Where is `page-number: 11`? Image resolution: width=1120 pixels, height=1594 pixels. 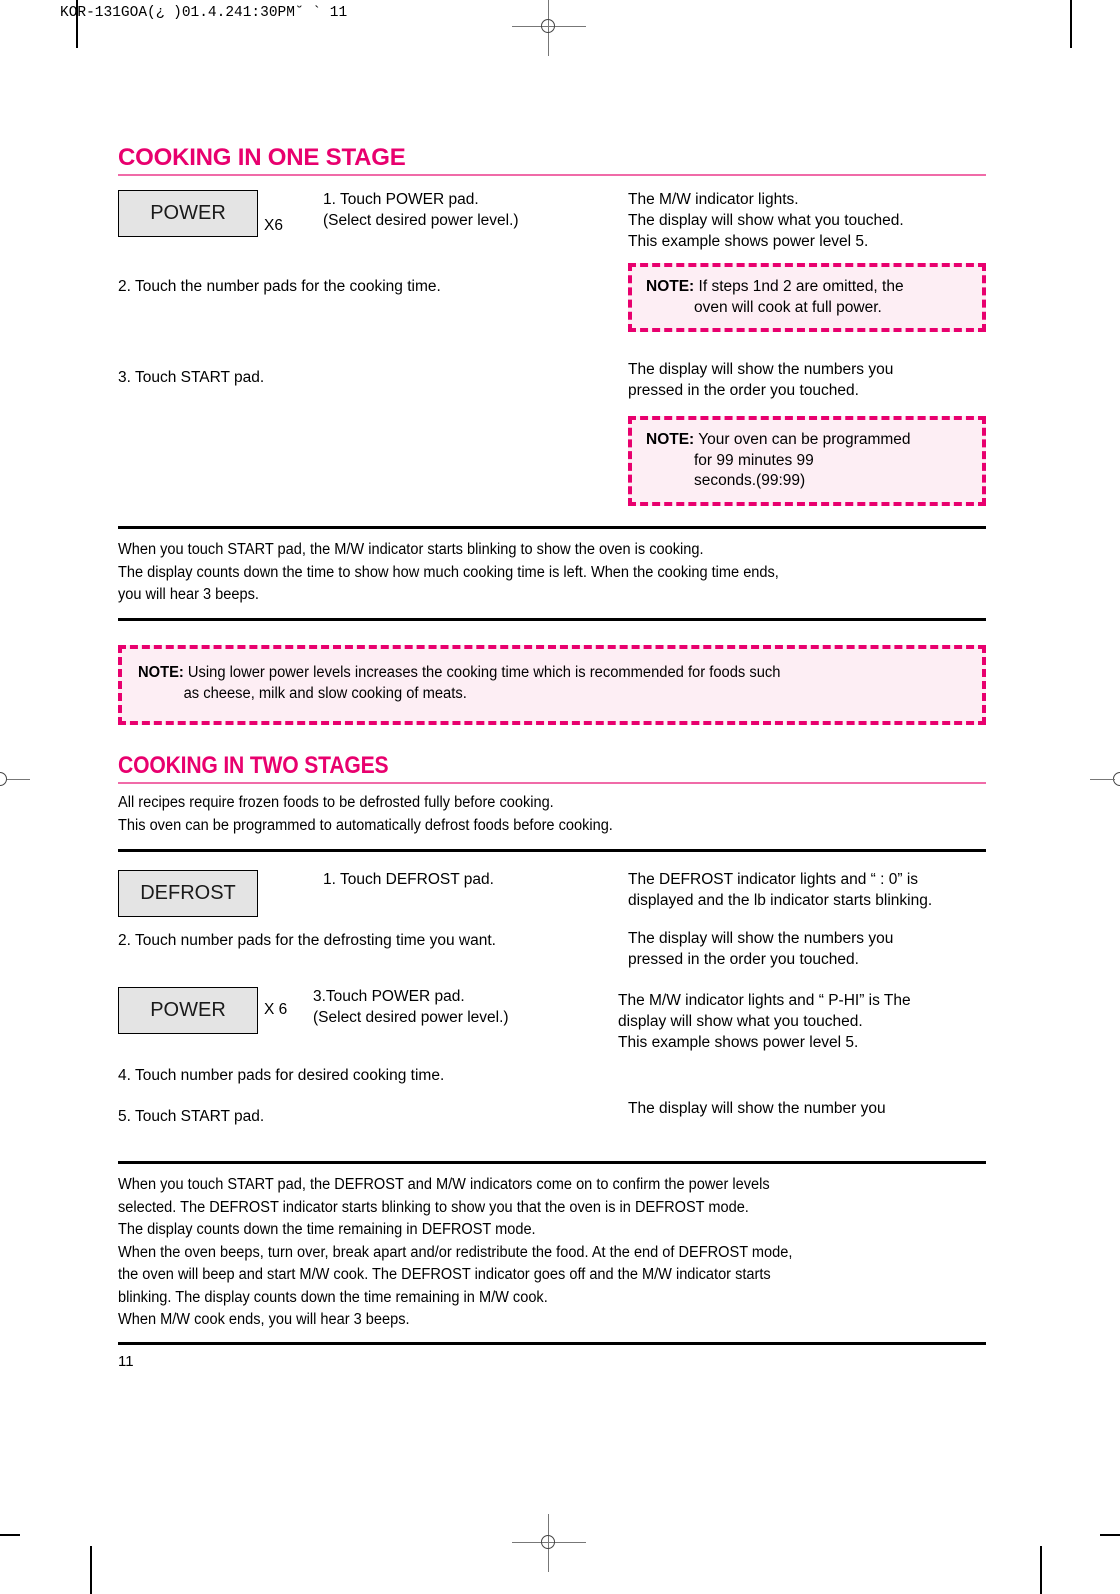 page-number: 11 is located at coordinates (126, 1361).